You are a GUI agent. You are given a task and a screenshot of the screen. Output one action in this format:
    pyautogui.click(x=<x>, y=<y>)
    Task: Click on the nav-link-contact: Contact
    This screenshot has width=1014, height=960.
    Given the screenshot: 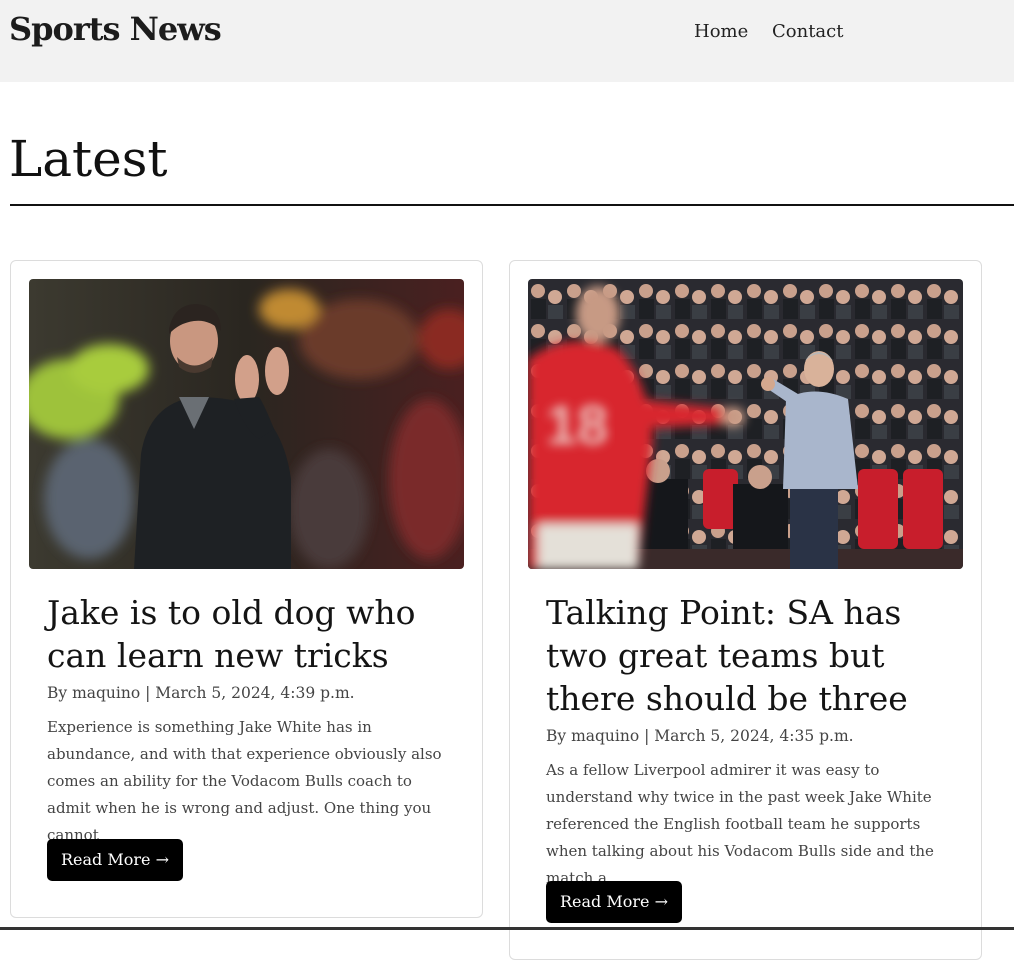 What is the action you would take?
    pyautogui.click(x=807, y=31)
    